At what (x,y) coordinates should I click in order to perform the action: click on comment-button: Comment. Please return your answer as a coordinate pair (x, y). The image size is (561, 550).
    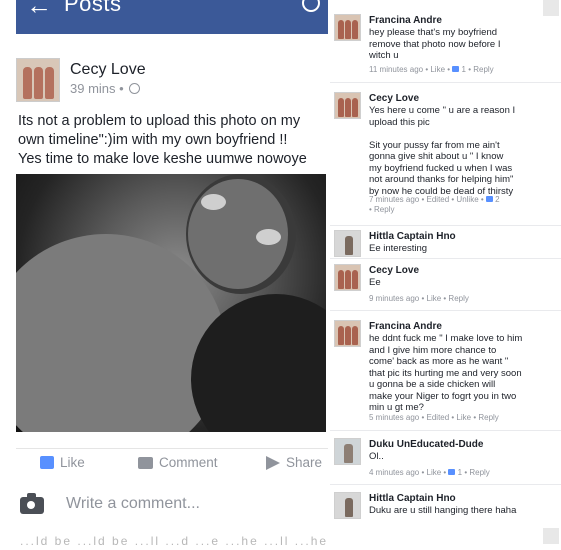
    Looking at the image, I should click on (178, 462).